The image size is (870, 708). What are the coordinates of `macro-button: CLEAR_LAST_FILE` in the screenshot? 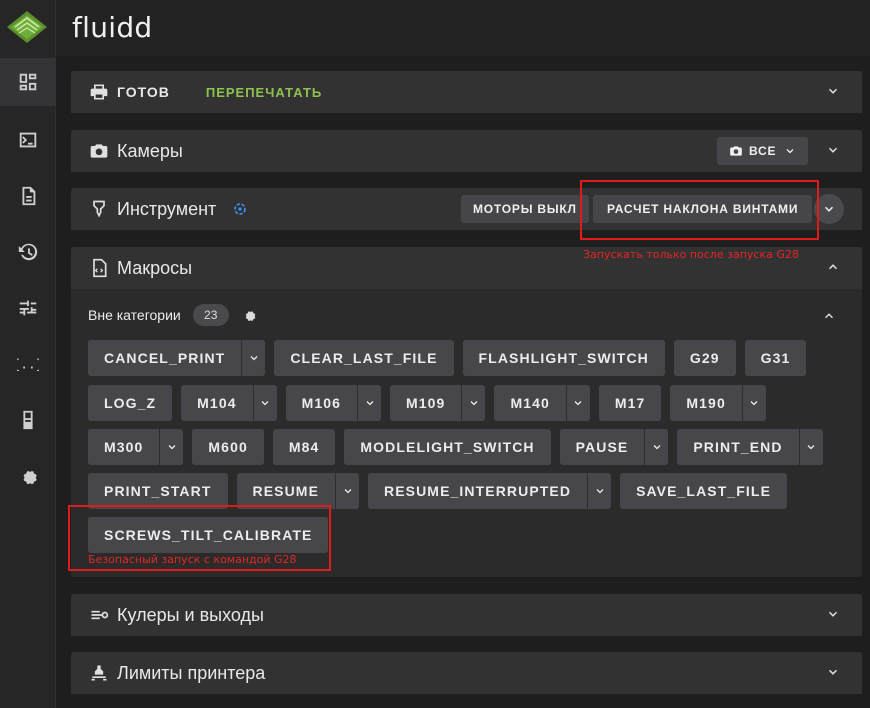 It's located at (364, 358).